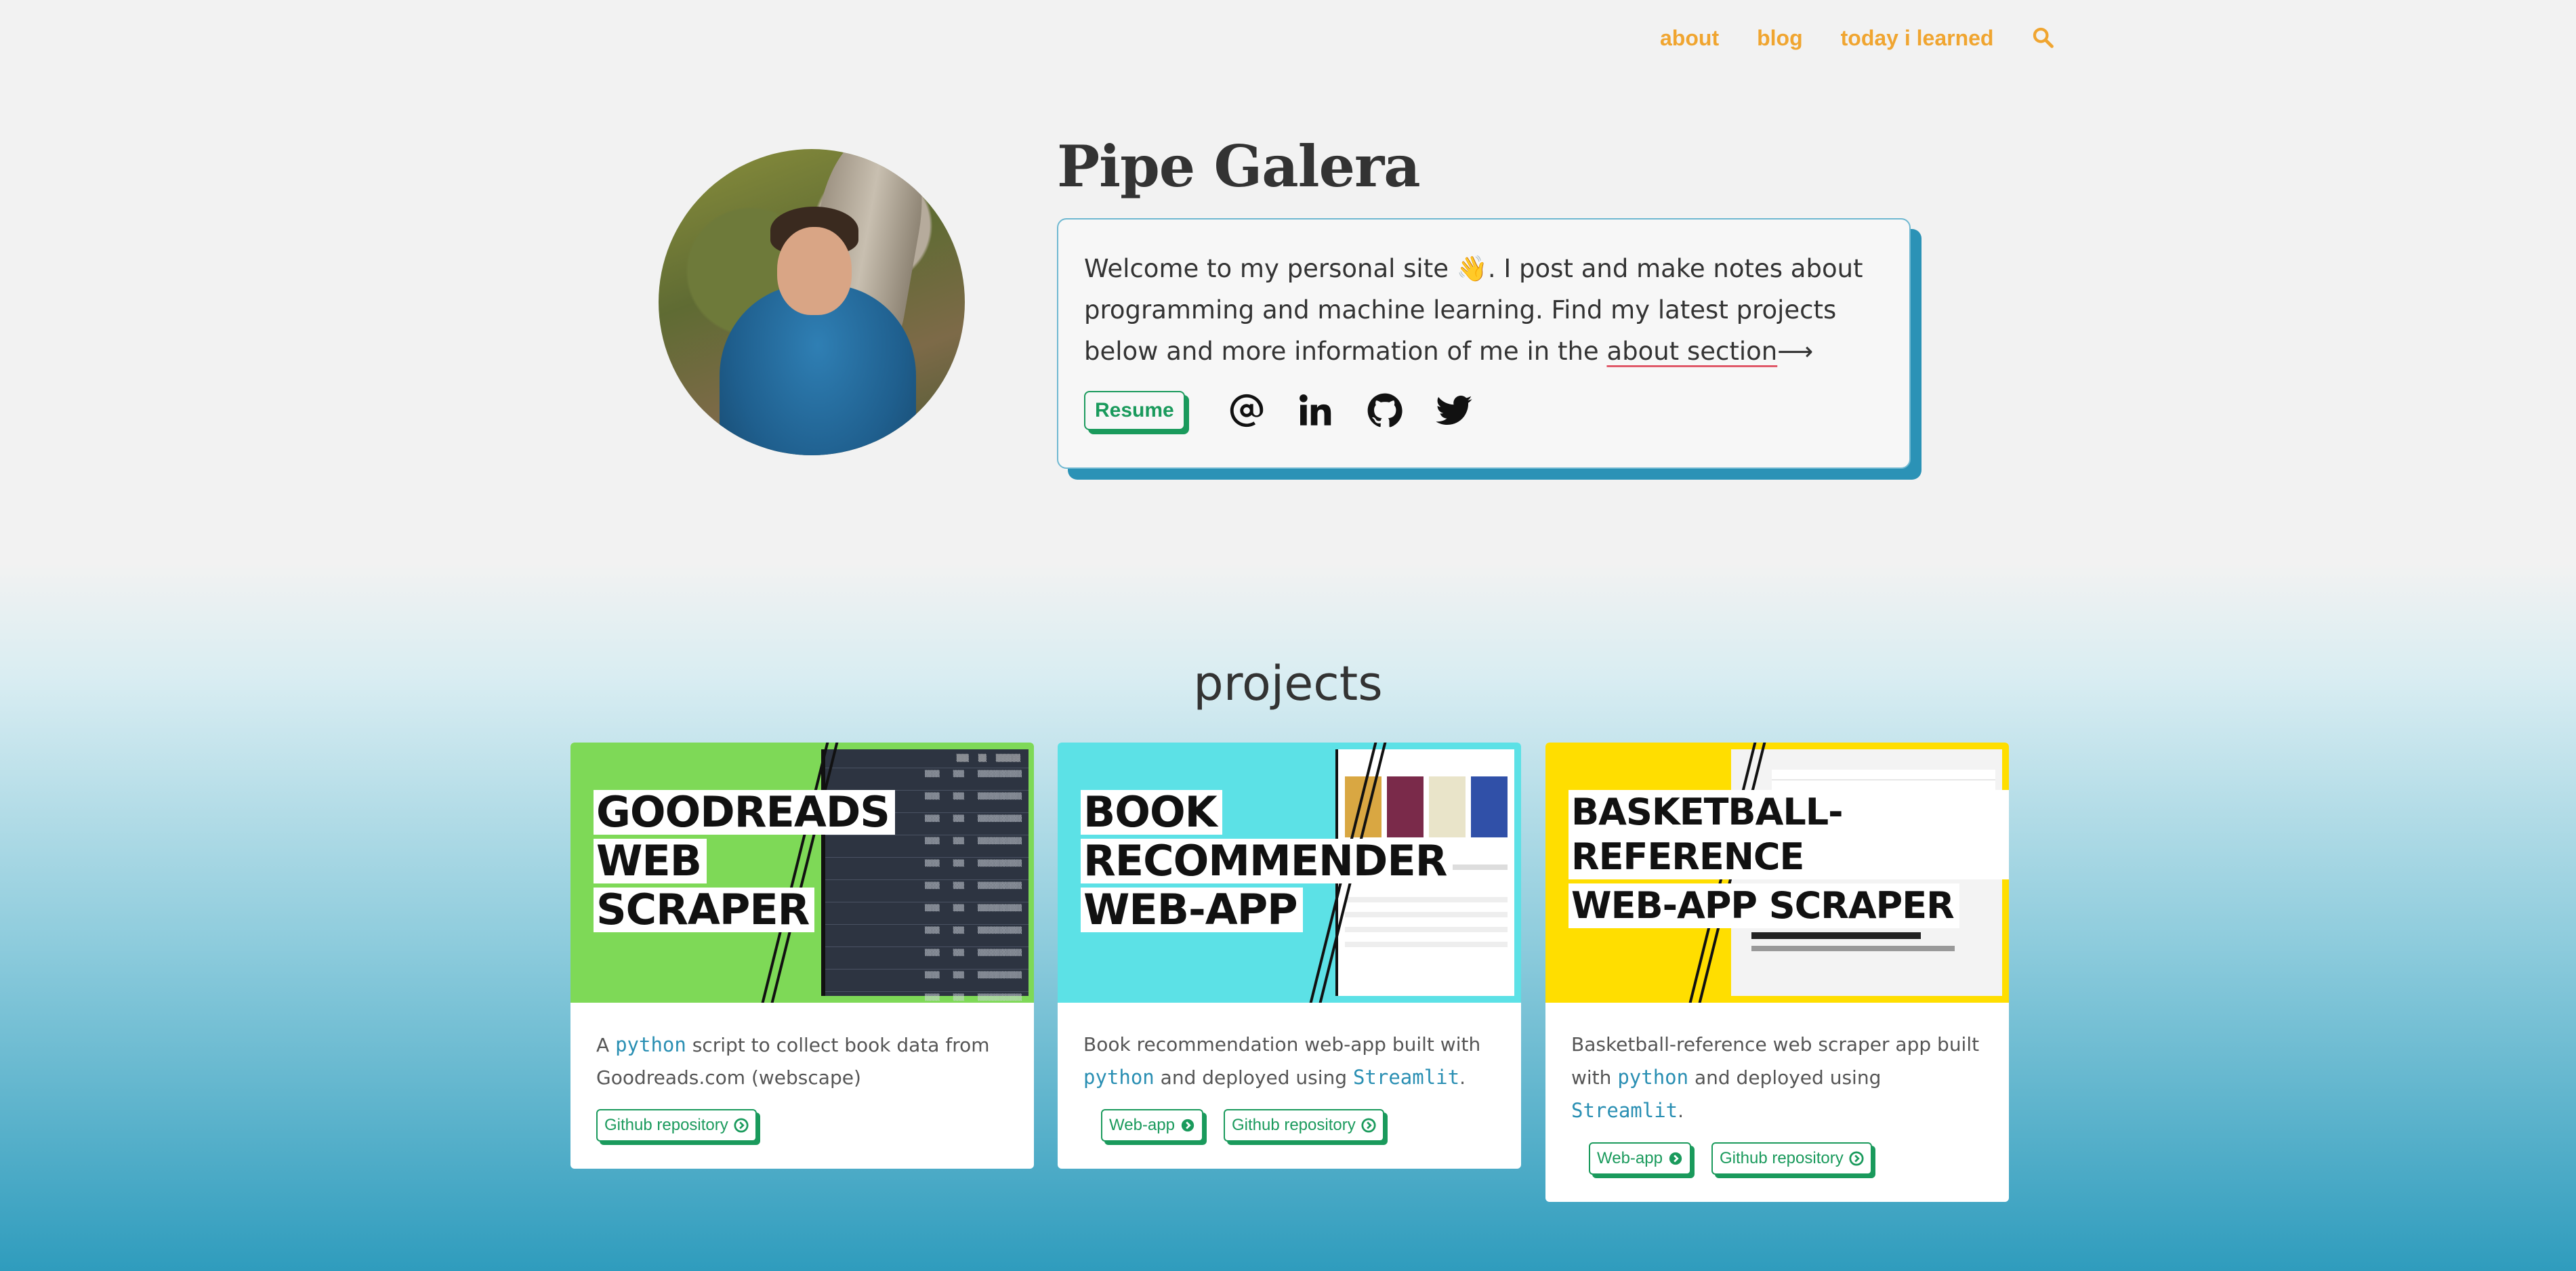 The height and width of the screenshot is (1271, 2576). Describe the element at coordinates (744, 812) in the screenshot. I see `banner-title-line: GOODREADS` at that location.